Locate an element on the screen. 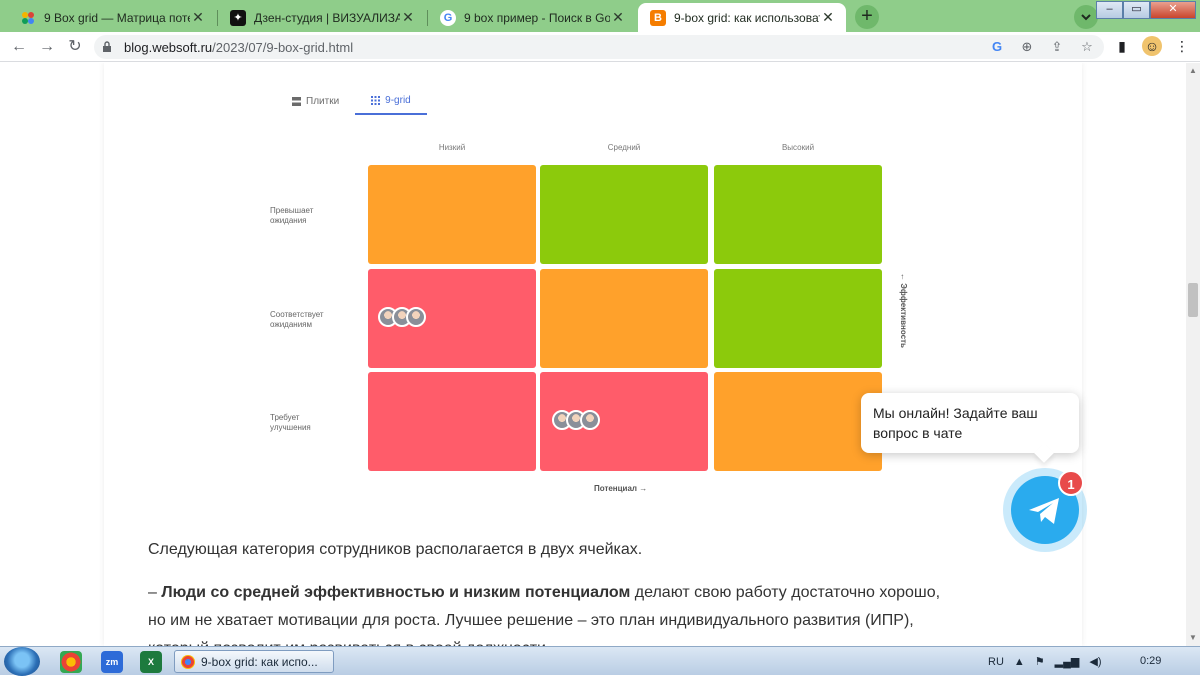 This screenshot has width=1200, height=676. x-axis-label: Потенциал → is located at coordinates (621, 488).